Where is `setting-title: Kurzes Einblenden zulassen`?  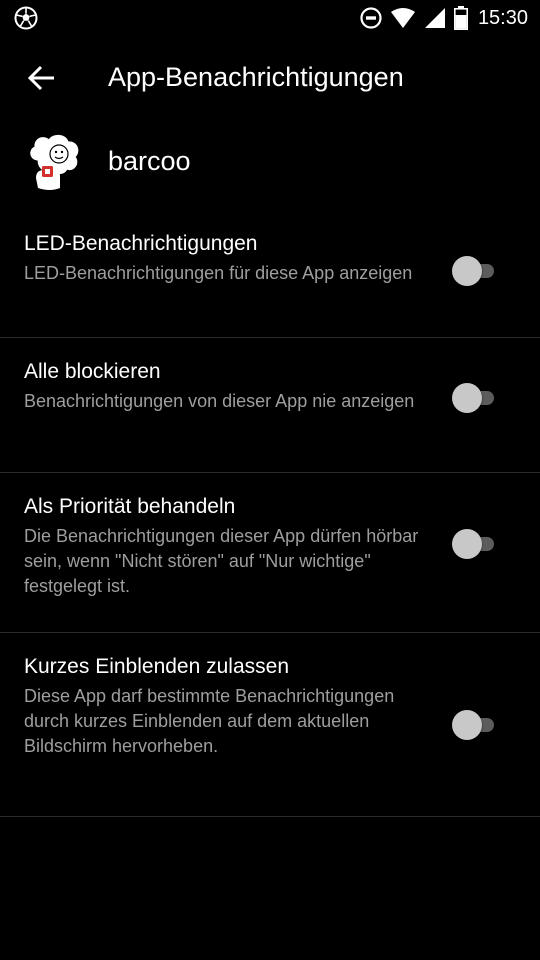 setting-title: Kurzes Einblenden zulassen is located at coordinates (157, 666).